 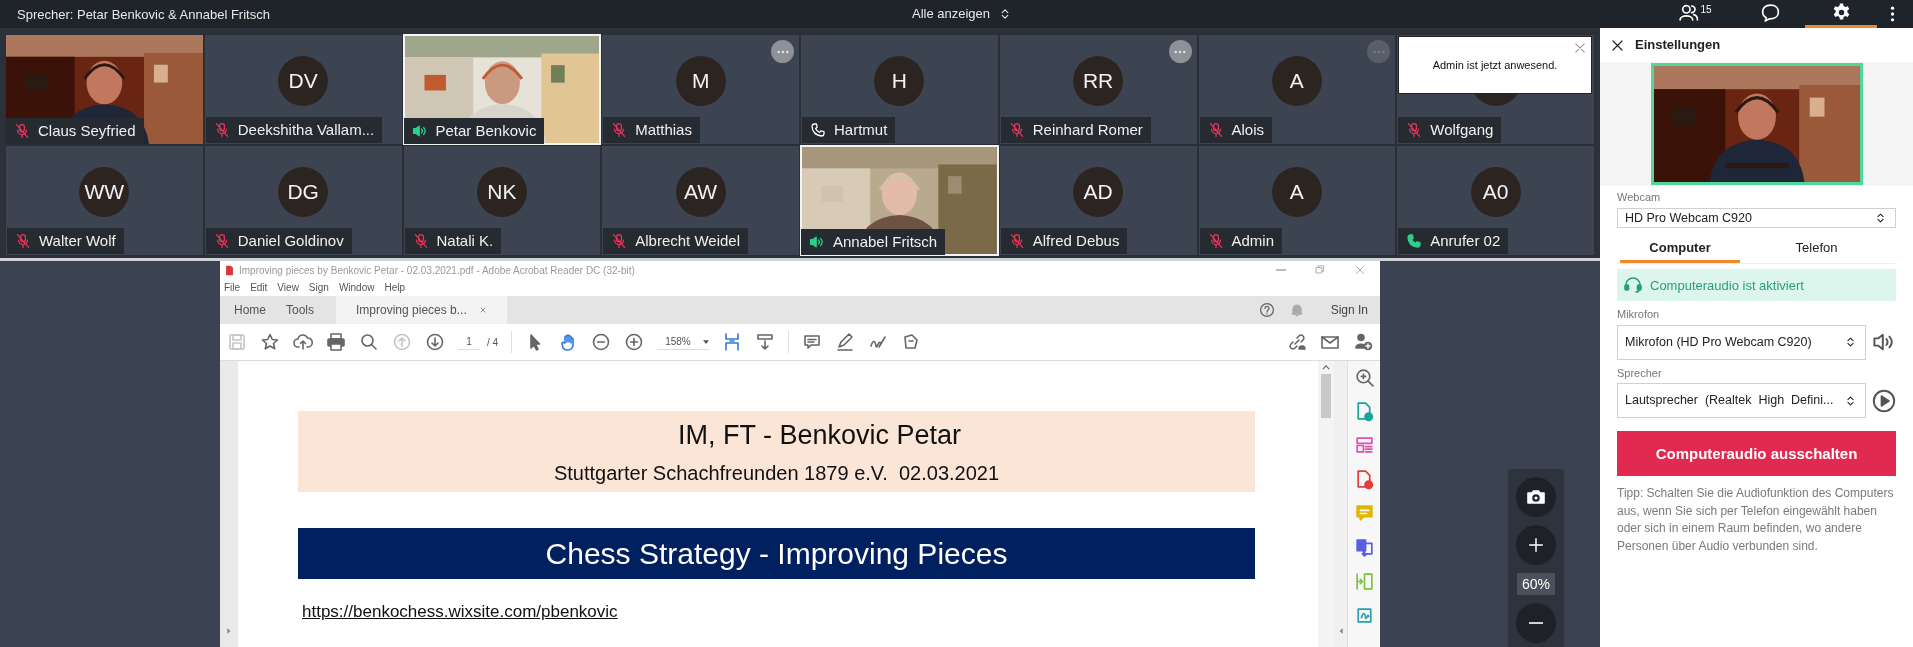 I want to click on scroll-thumb, so click(x=1326, y=396).